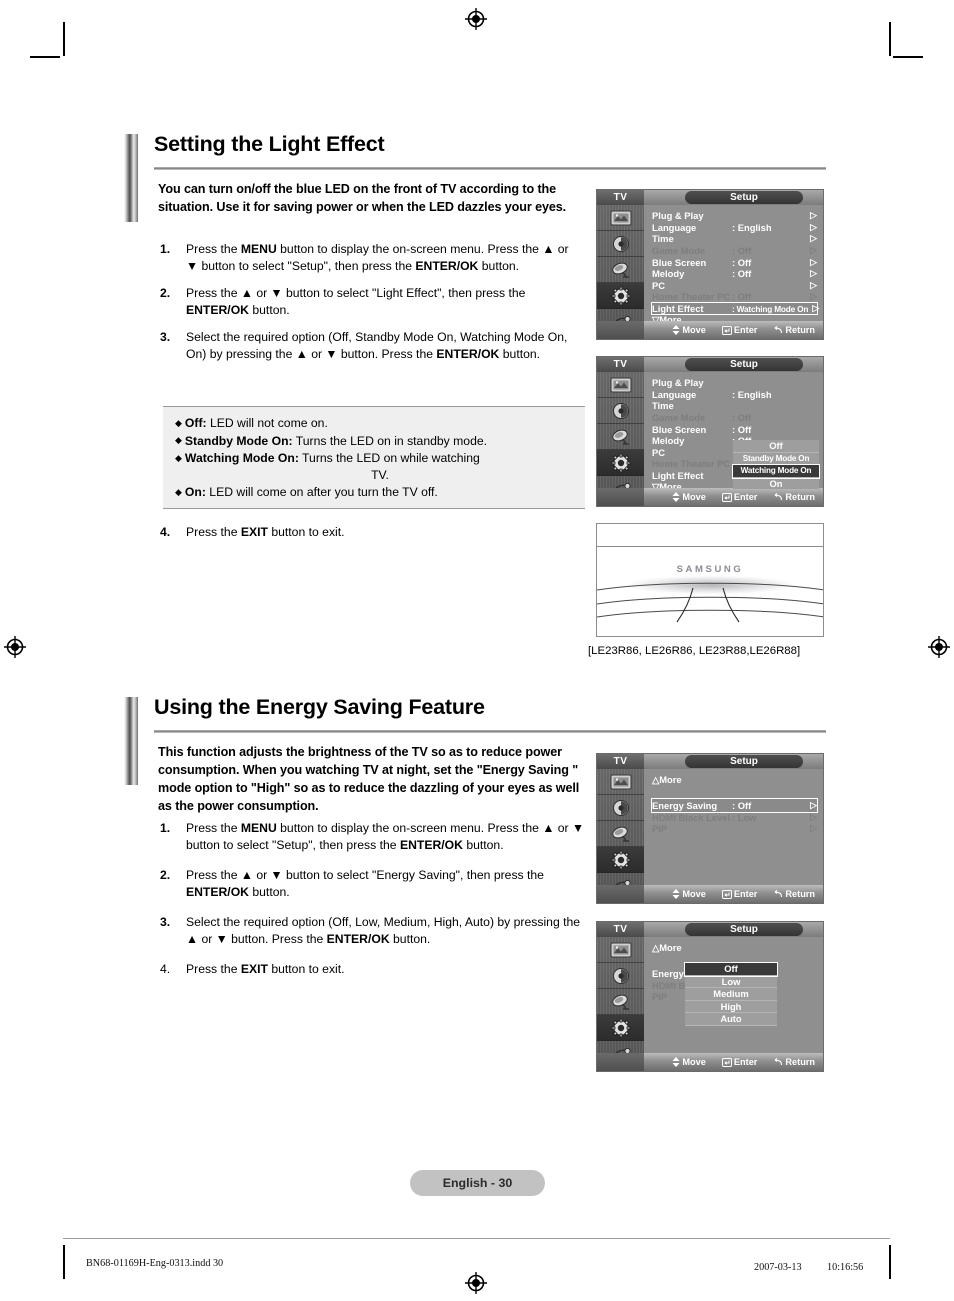 Image resolution: width=954 pixels, height=1301 pixels. What do you see at coordinates (620, 197) in the screenshot?
I see `osd-source-label: TV` at bounding box center [620, 197].